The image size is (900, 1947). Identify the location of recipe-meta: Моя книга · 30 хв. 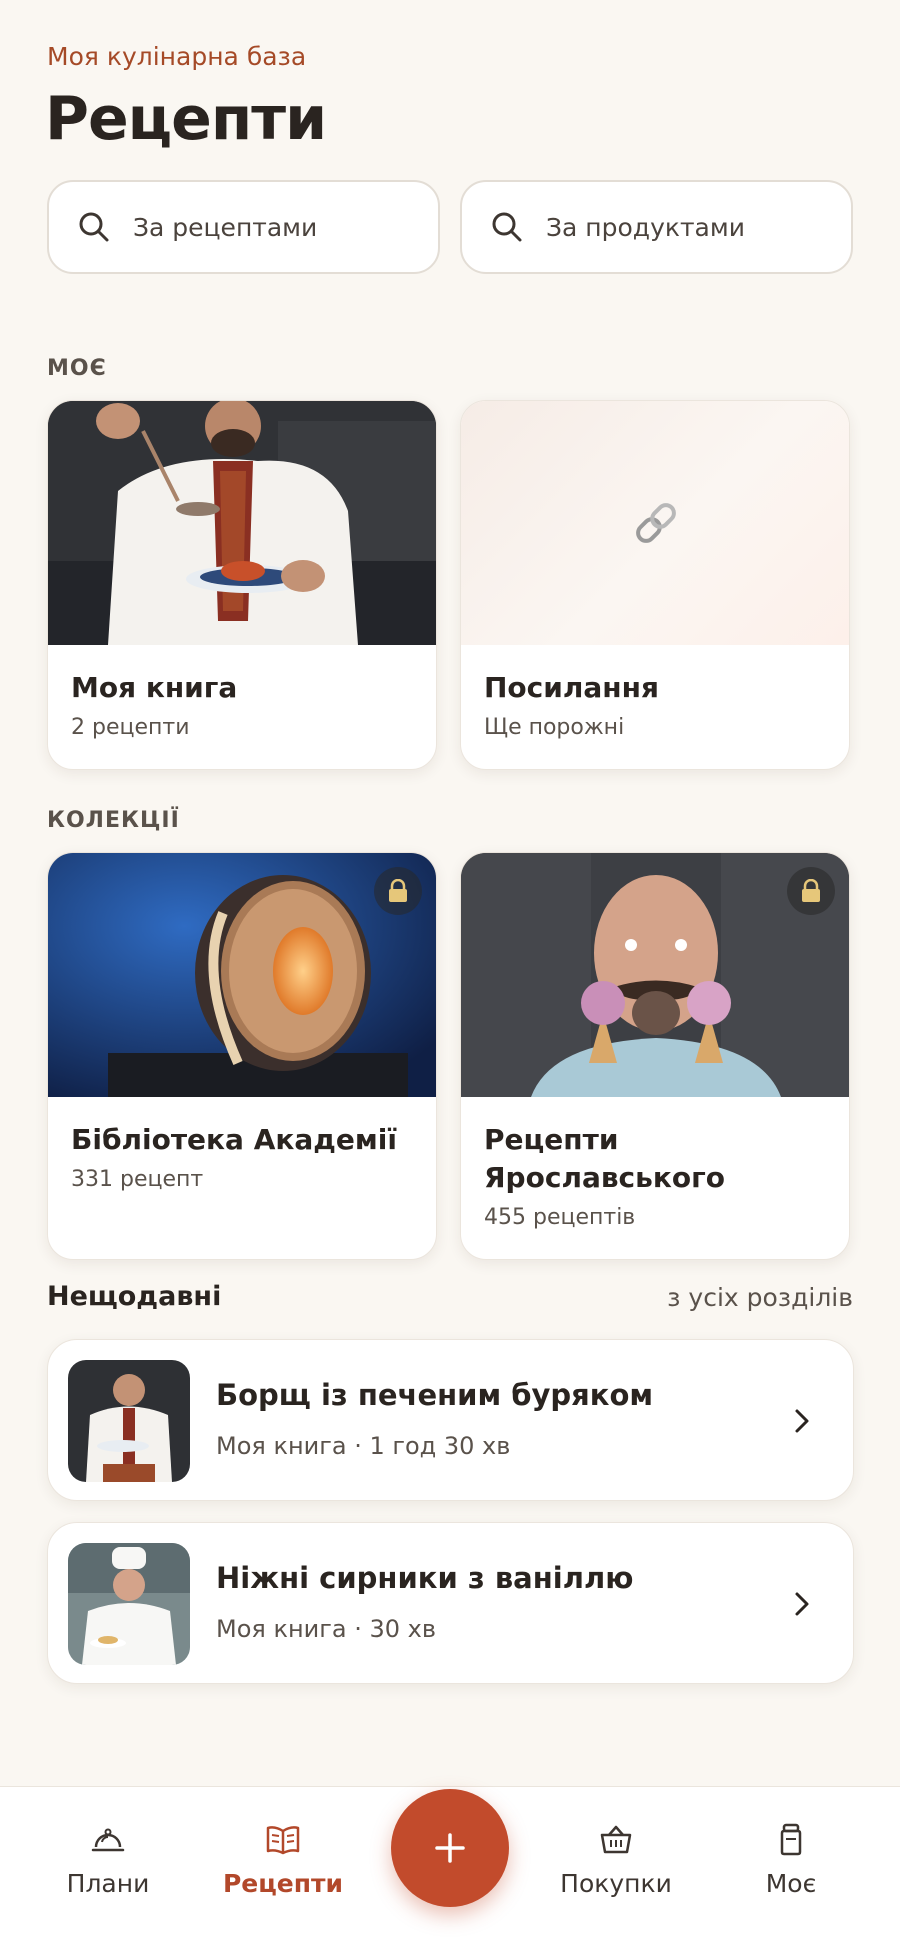
(326, 1629).